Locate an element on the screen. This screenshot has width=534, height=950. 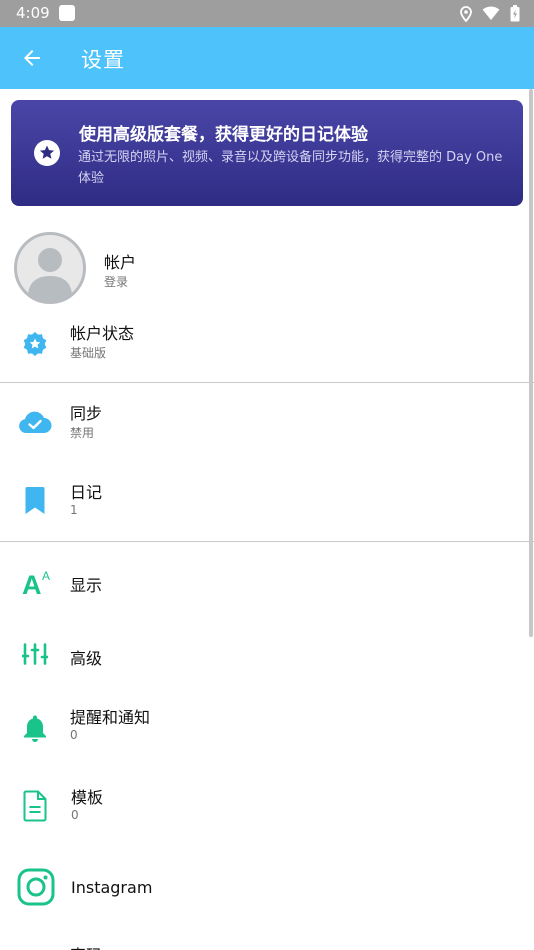
page-title: 设置 is located at coordinates (103, 60).